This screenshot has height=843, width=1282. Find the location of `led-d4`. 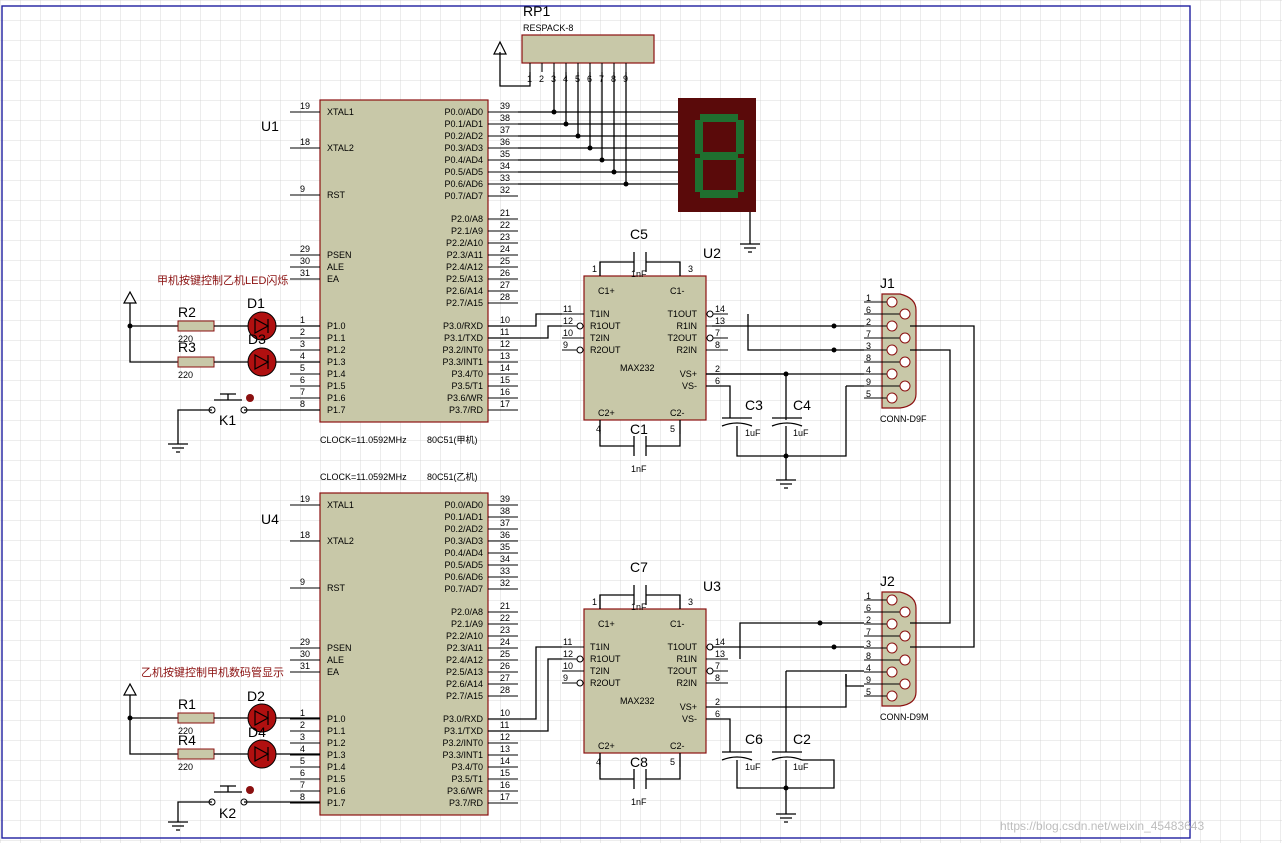

led-d4 is located at coordinates (262, 754).